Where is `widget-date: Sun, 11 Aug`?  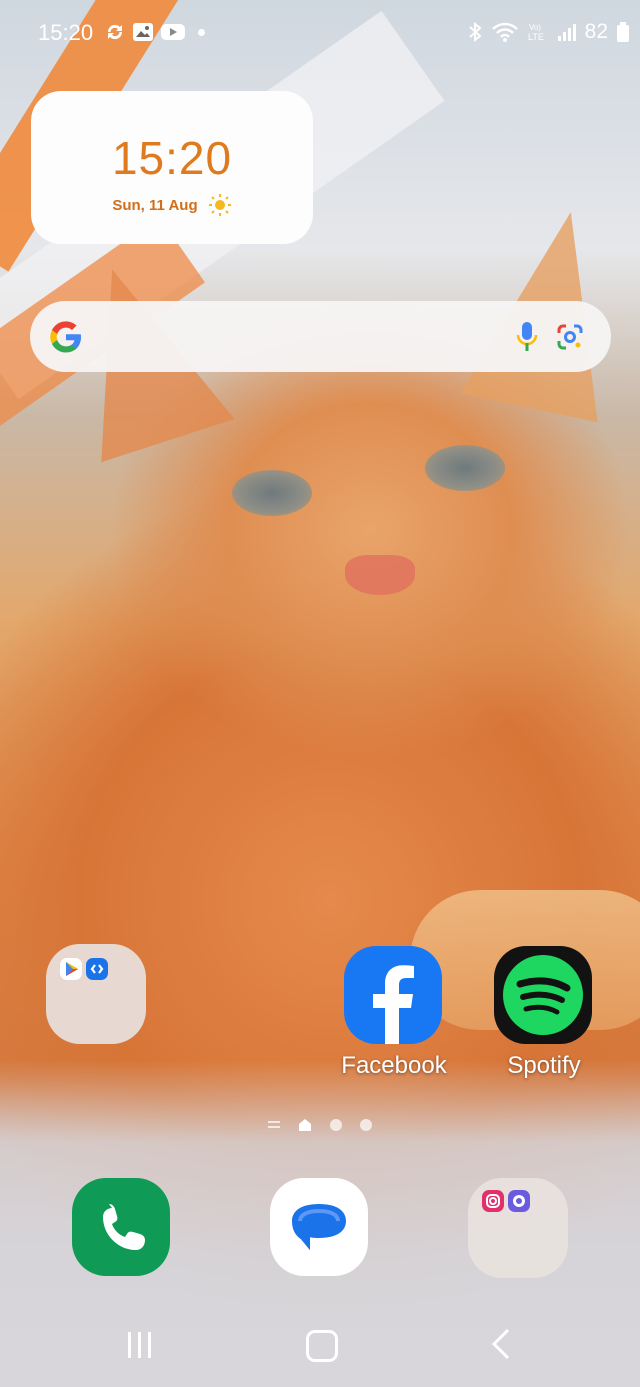 widget-date: Sun, 11 Aug is located at coordinates (155, 205).